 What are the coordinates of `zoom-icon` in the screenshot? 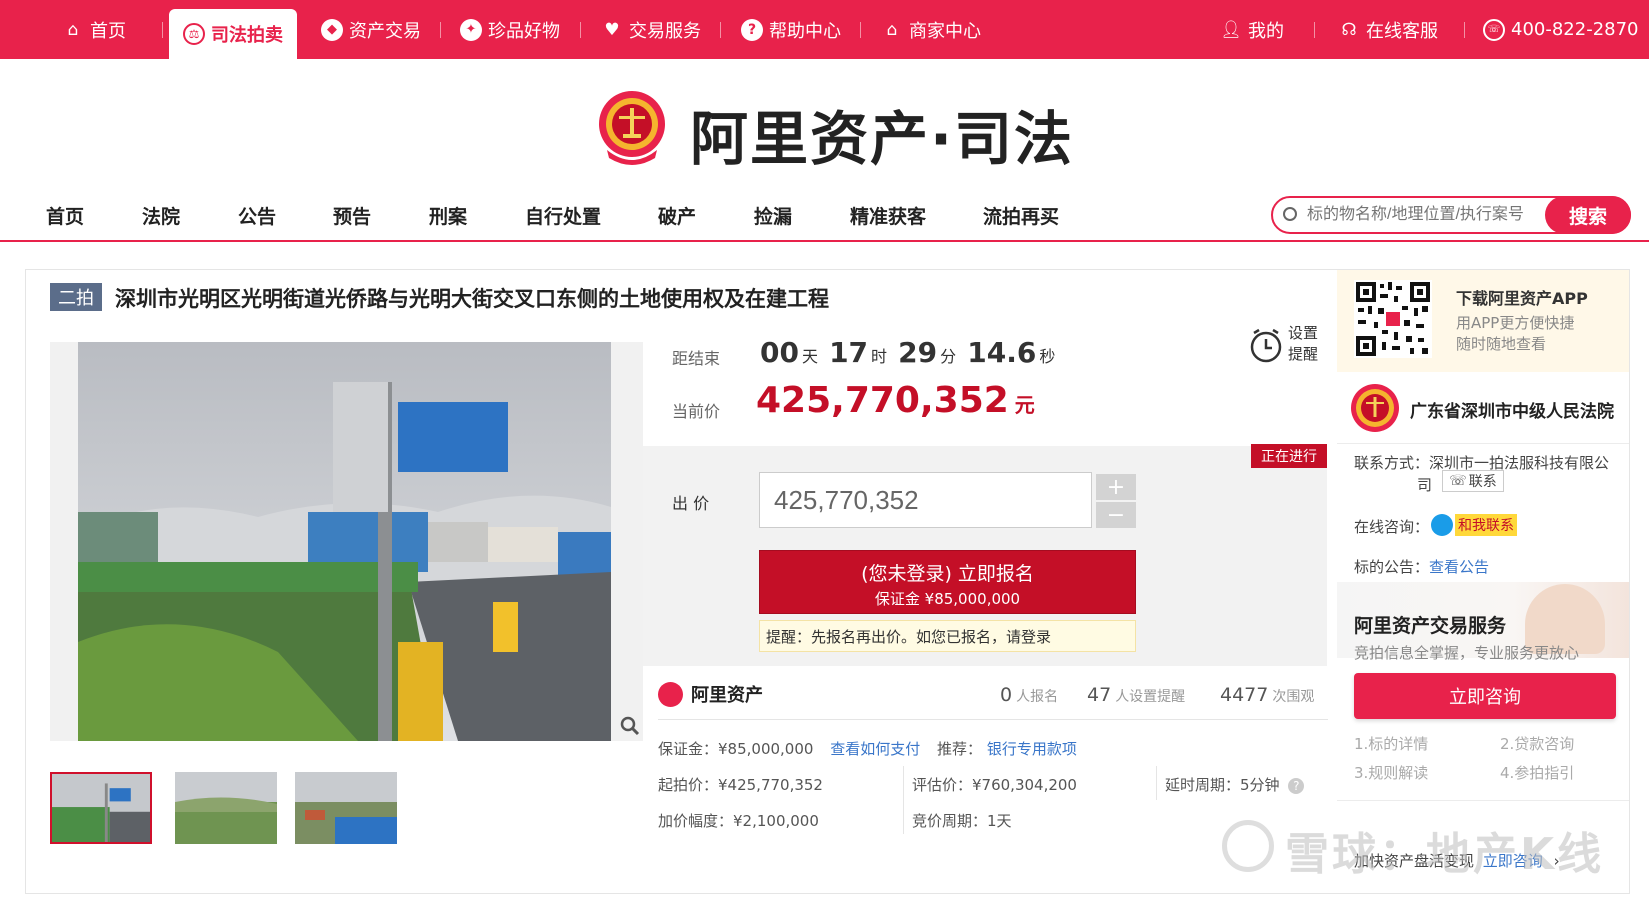 It's located at (630, 726).